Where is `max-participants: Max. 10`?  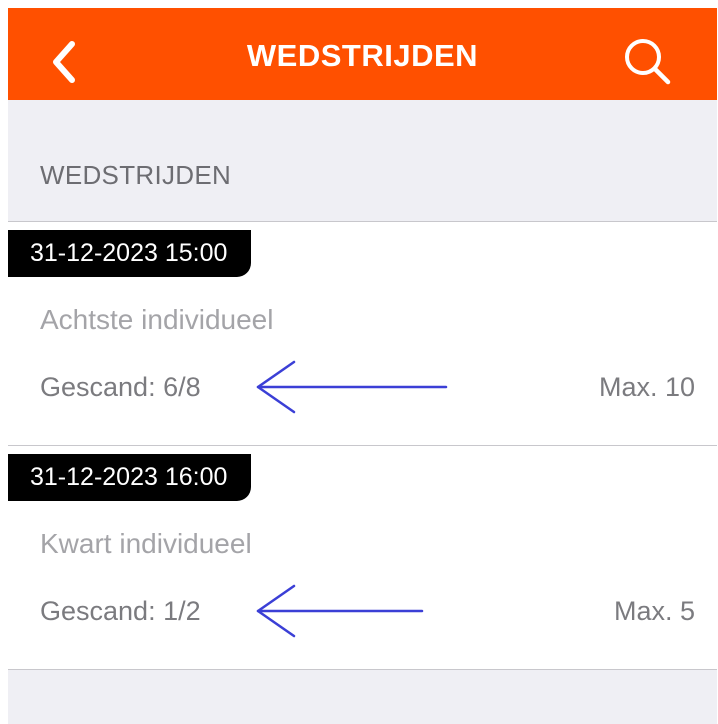
max-participants: Max. 10 is located at coordinates (646, 387).